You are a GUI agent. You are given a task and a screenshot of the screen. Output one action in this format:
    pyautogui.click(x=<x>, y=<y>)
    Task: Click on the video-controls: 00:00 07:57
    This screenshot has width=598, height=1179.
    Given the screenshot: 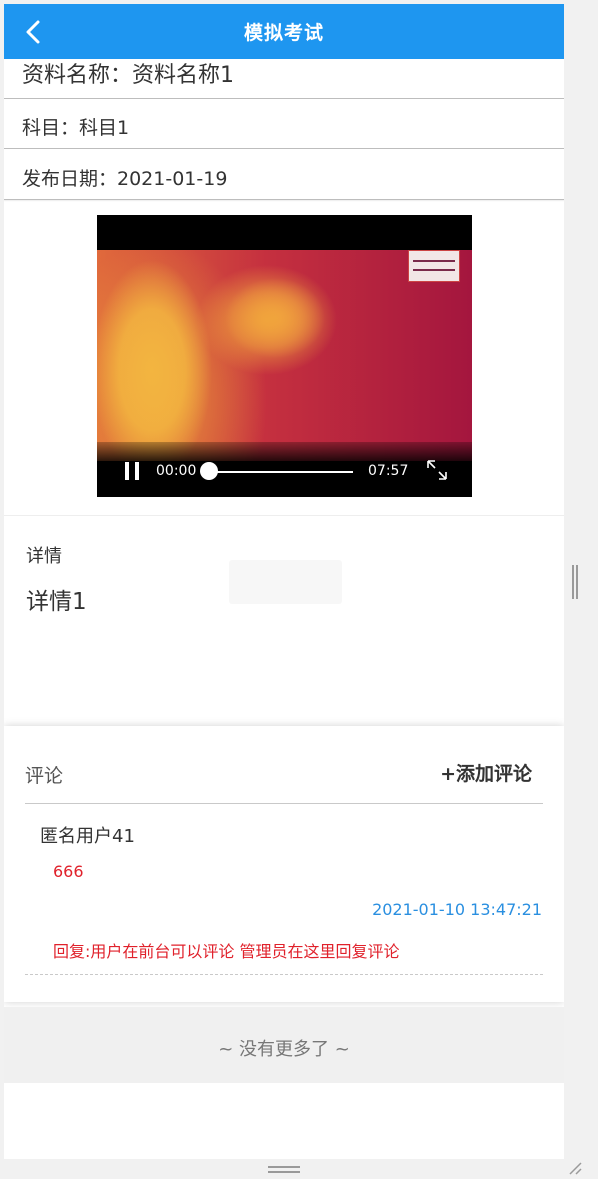 What is the action you would take?
    pyautogui.click(x=284, y=469)
    